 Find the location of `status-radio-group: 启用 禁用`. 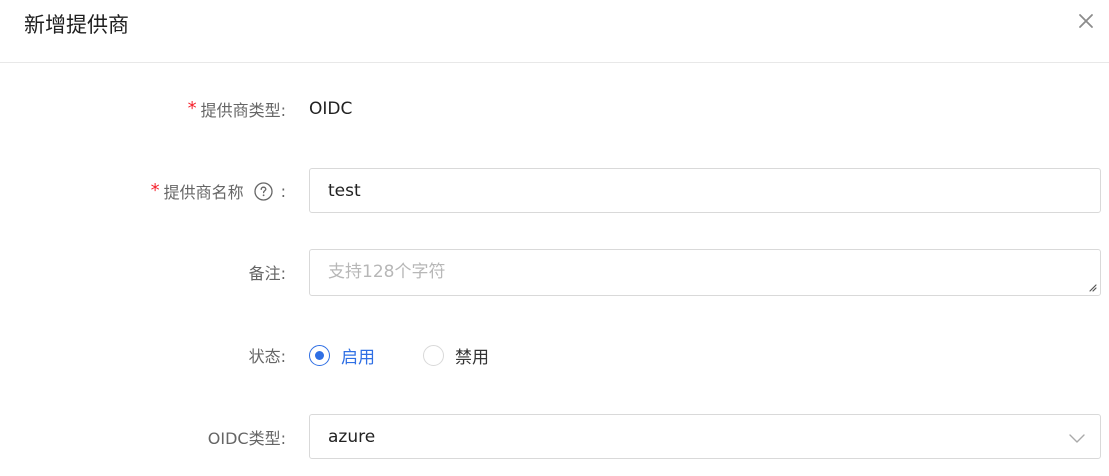

status-radio-group: 启用 禁用 is located at coordinates (423, 355).